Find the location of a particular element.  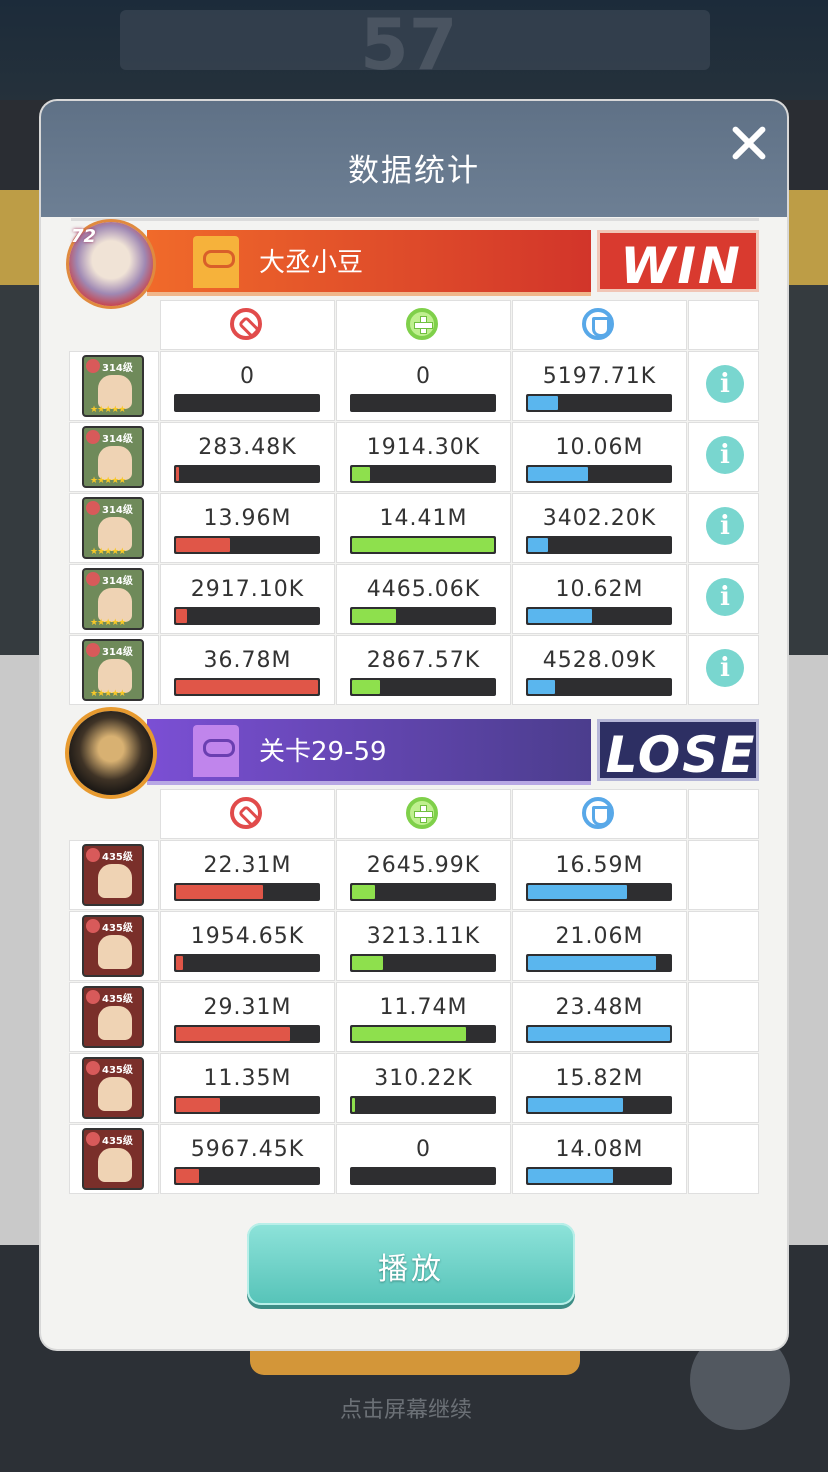

damage-value: 13.96M is located at coordinates (247, 518).